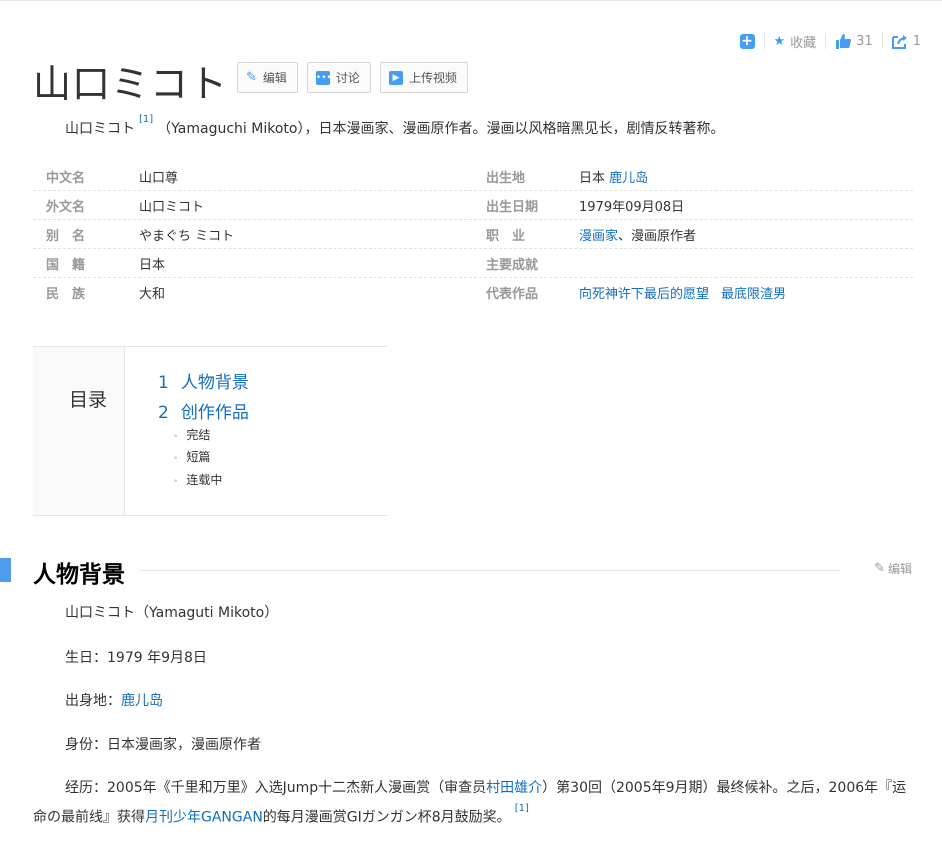 The image size is (942, 844). Describe the element at coordinates (803, 43) in the screenshot. I see `collect-label: 收藏` at that location.